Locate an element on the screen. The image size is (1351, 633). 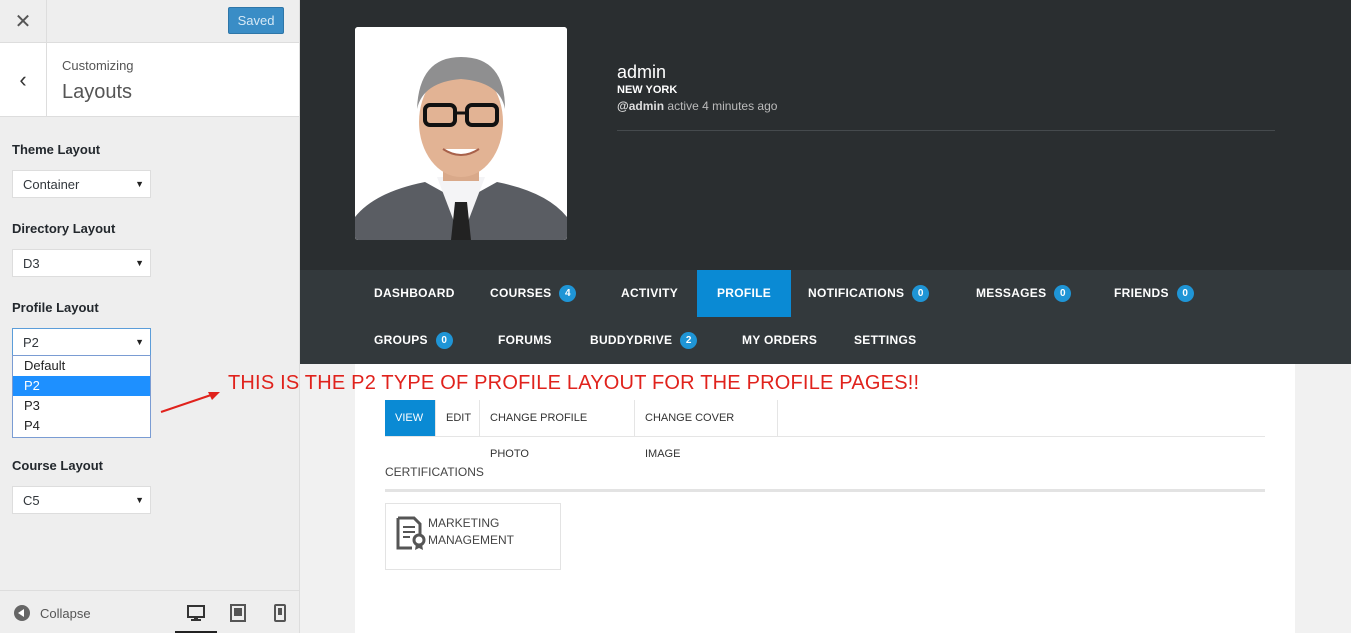
dropdown-option-p3: P3 is located at coordinates (81, 406).